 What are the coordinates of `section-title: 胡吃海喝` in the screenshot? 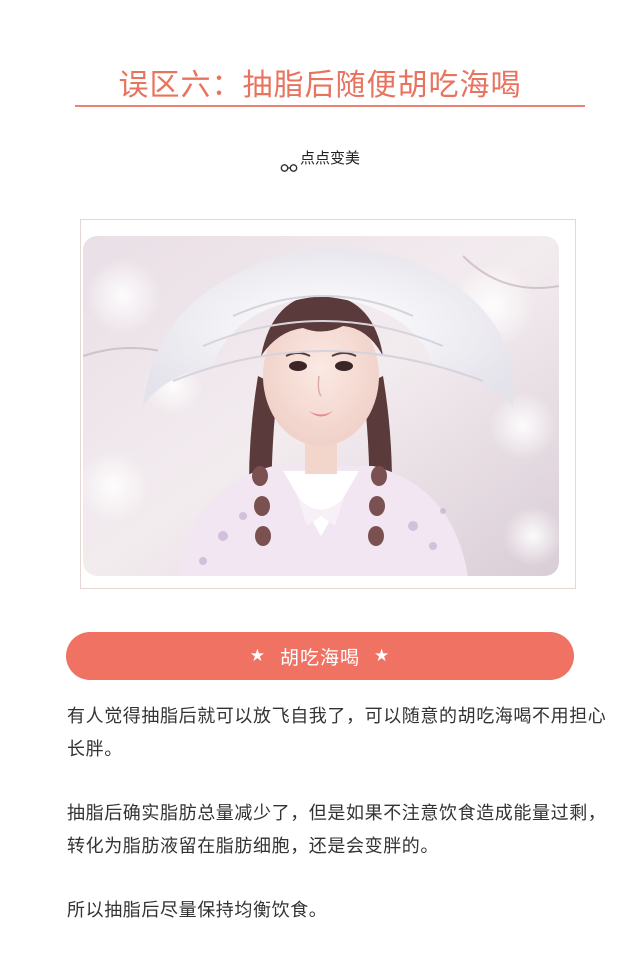 It's located at (319, 657).